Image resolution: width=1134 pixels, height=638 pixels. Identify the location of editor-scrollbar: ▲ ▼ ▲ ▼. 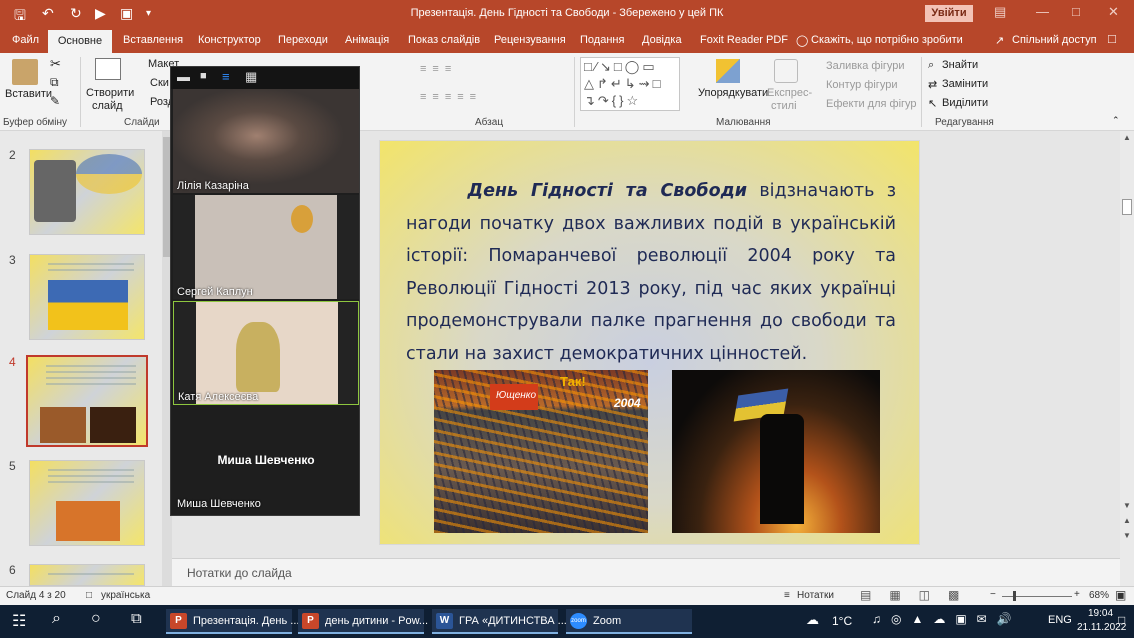
(1127, 358).